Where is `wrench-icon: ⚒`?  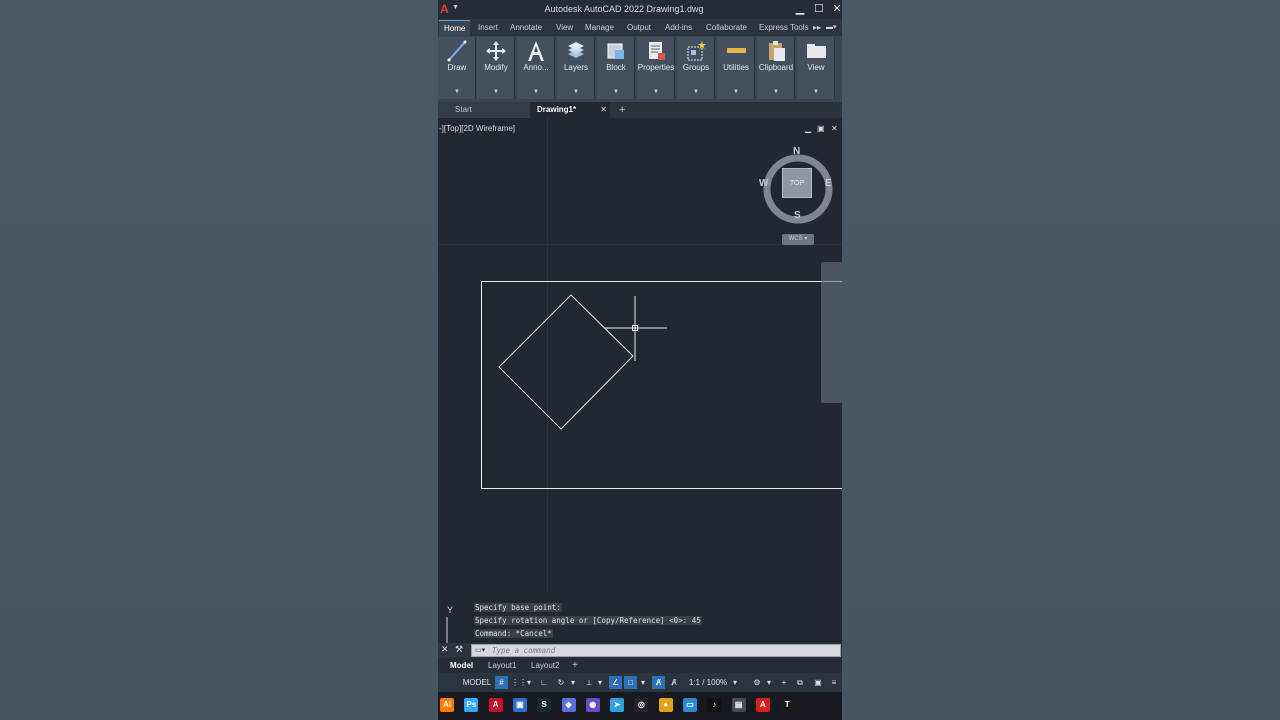
wrench-icon: ⚒ is located at coordinates (459, 649).